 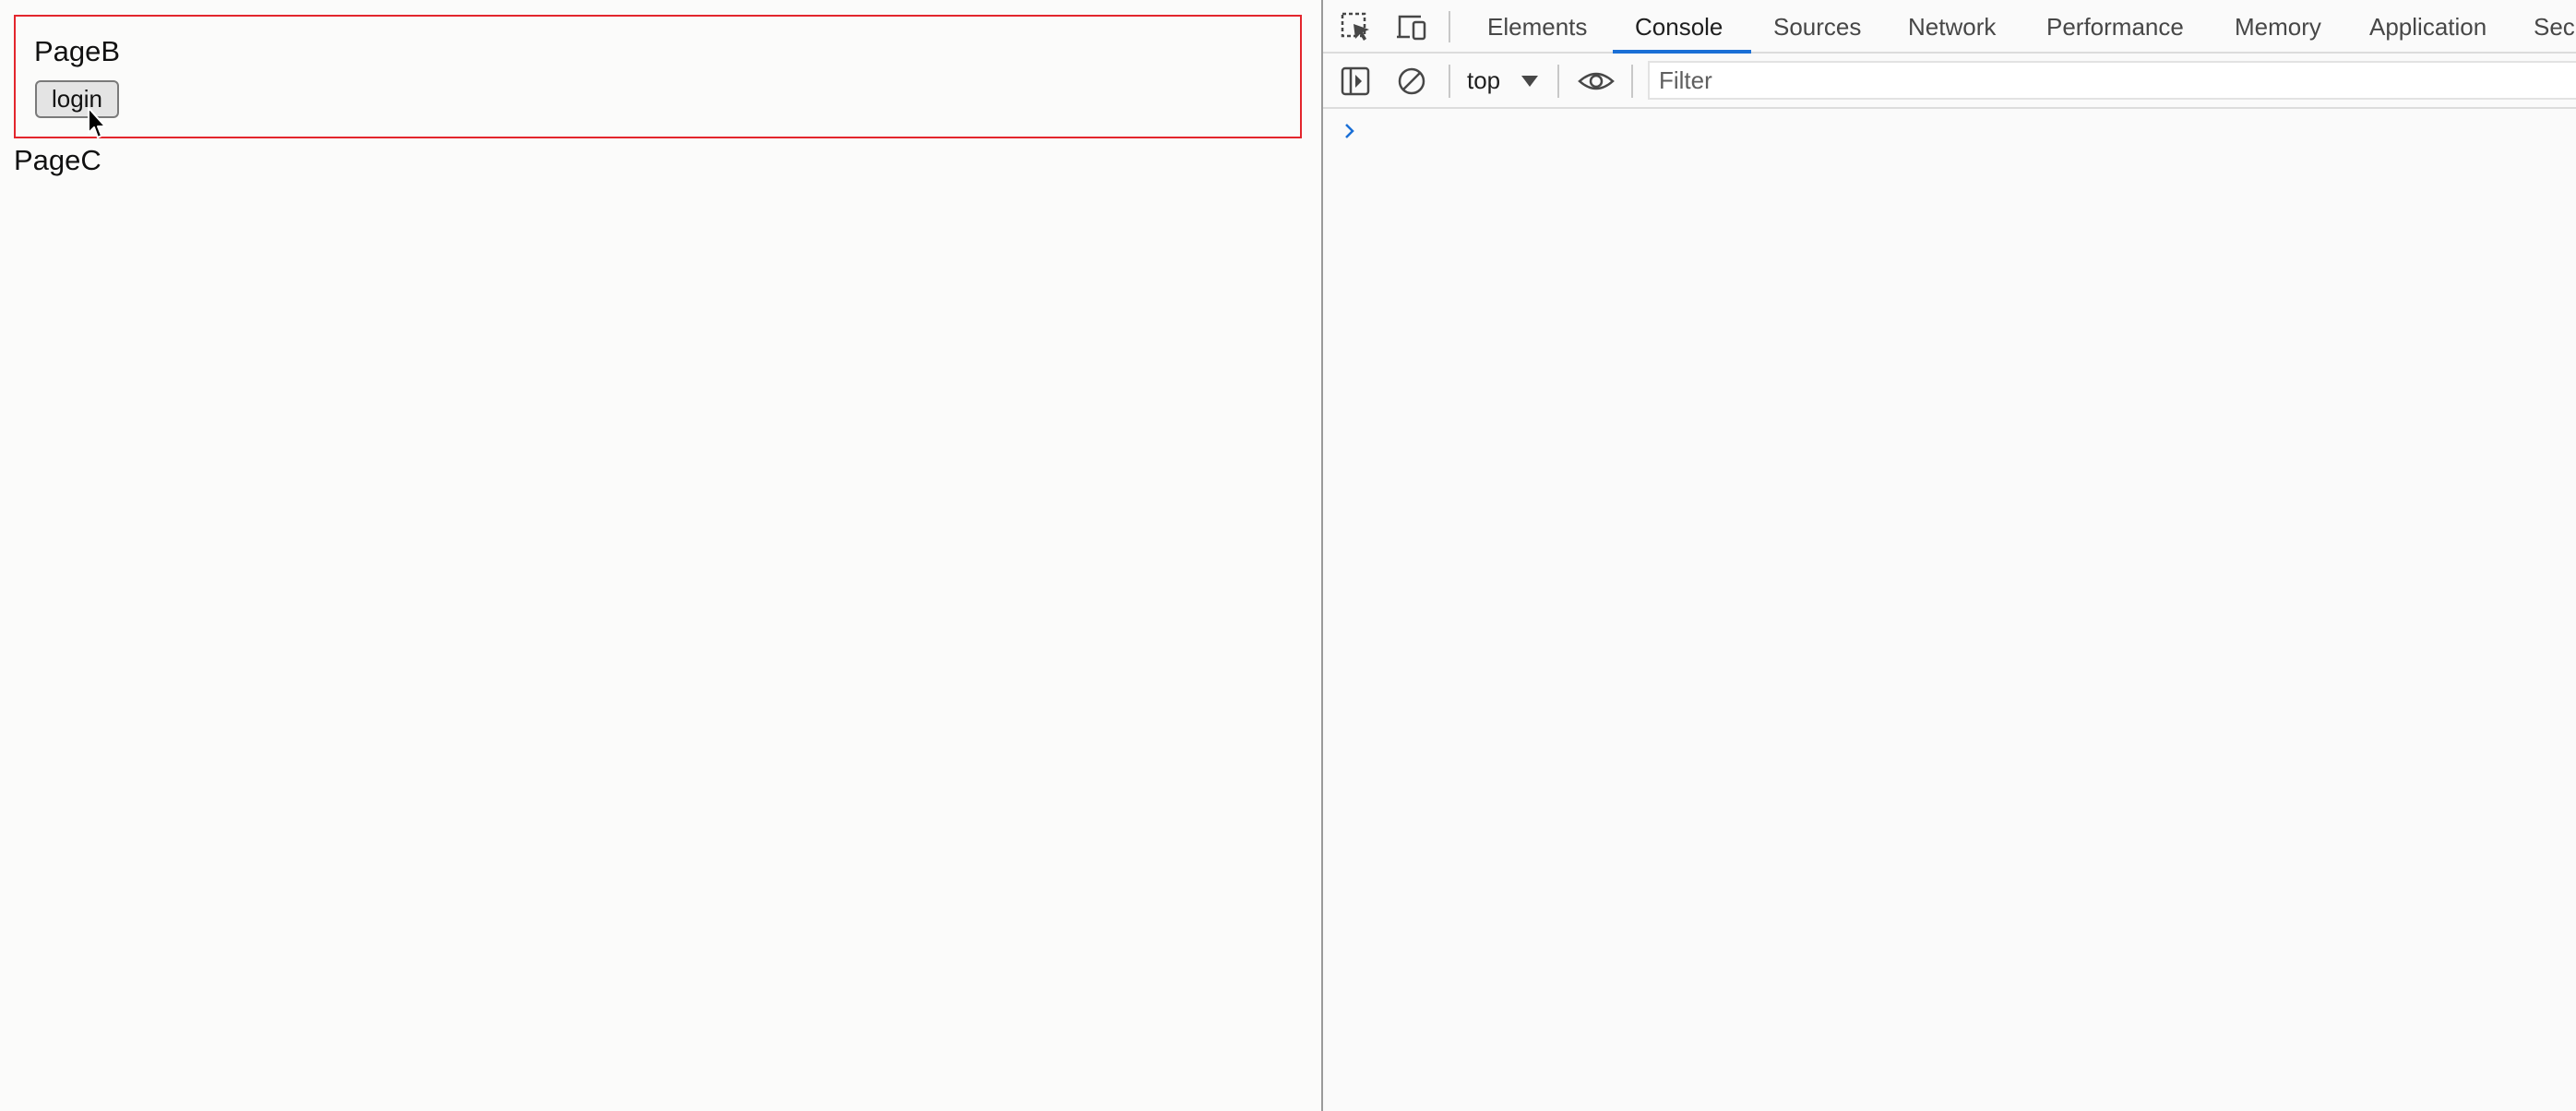 What do you see at coordinates (1483, 80) in the screenshot?
I see `context-selector: top` at bounding box center [1483, 80].